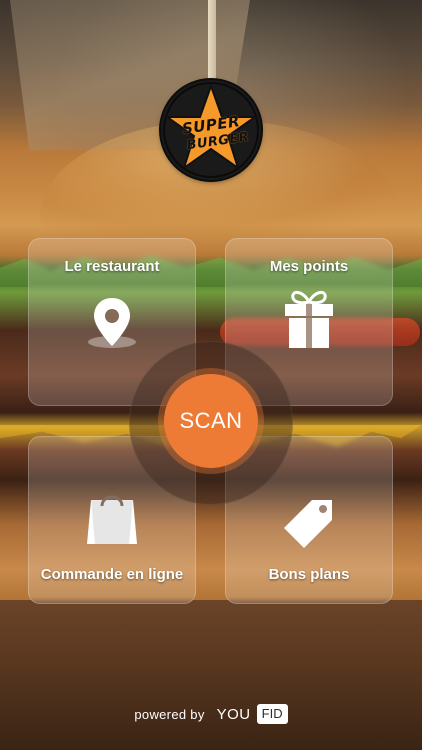  Describe the element at coordinates (169, 714) in the screenshot. I see `powered-by-text: powered by` at that location.